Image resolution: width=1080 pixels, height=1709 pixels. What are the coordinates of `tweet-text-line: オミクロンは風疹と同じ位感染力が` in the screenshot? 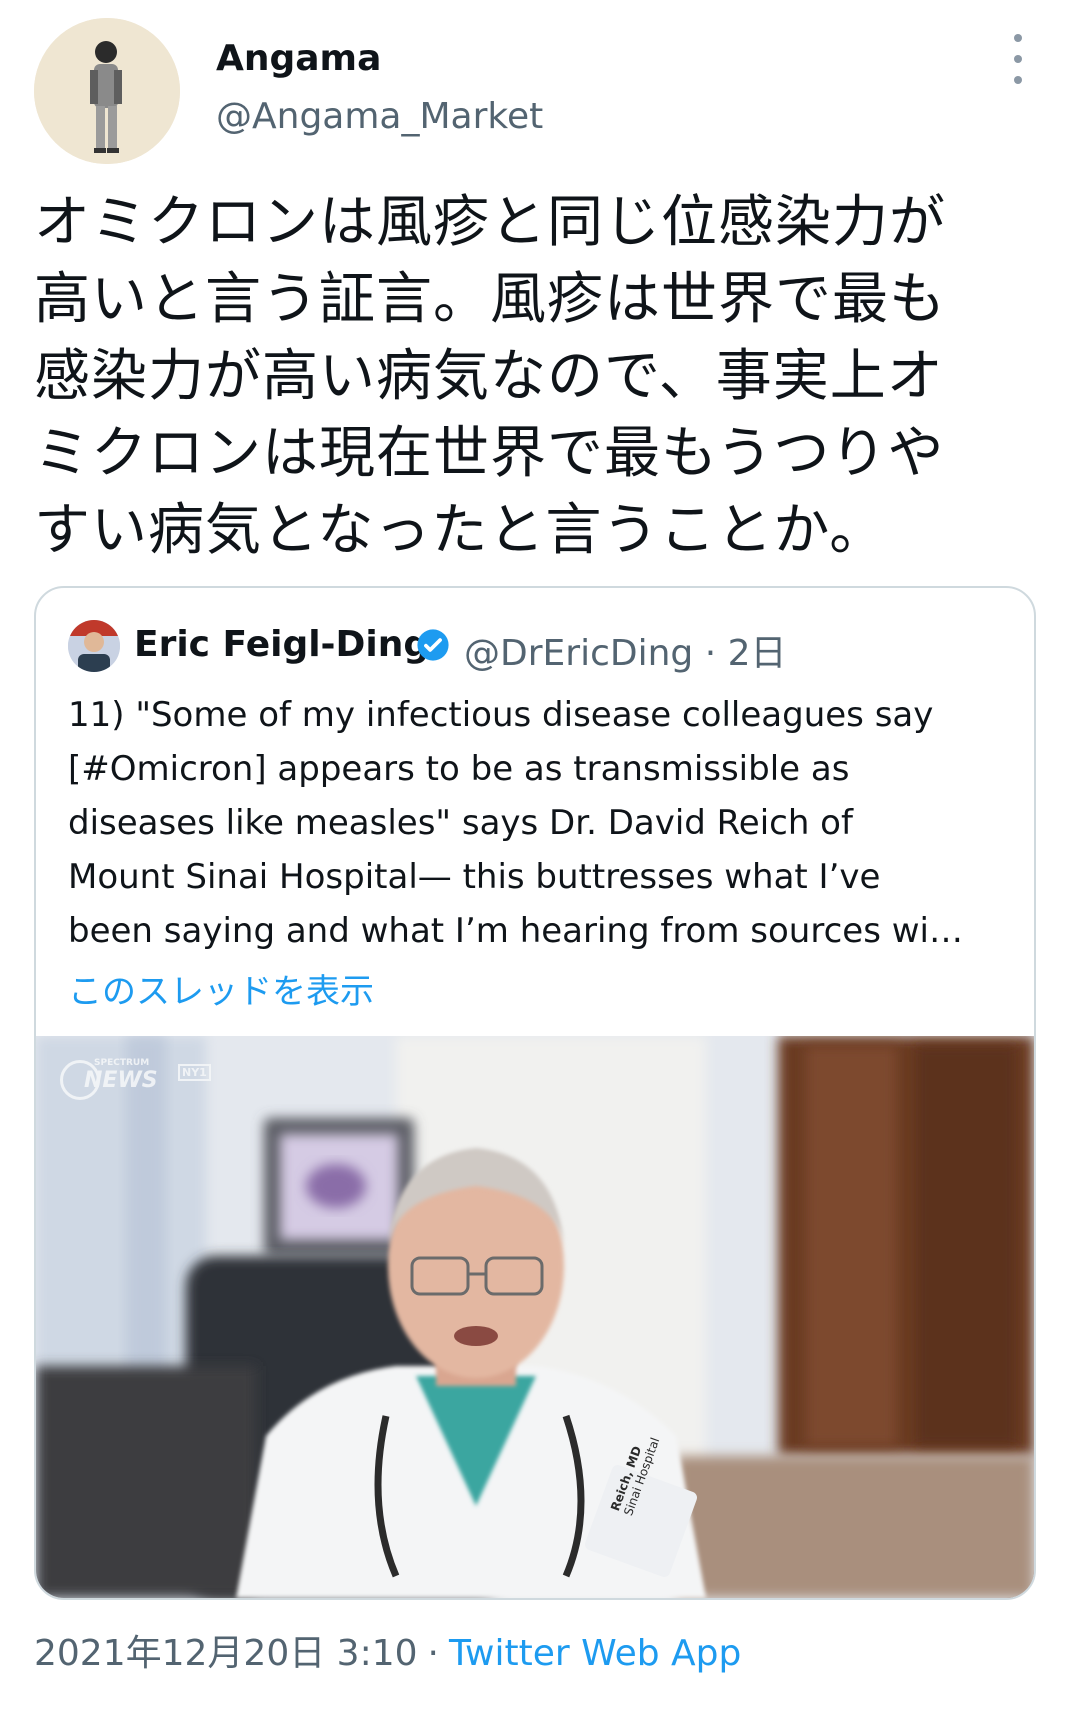 It's located at (490, 222).